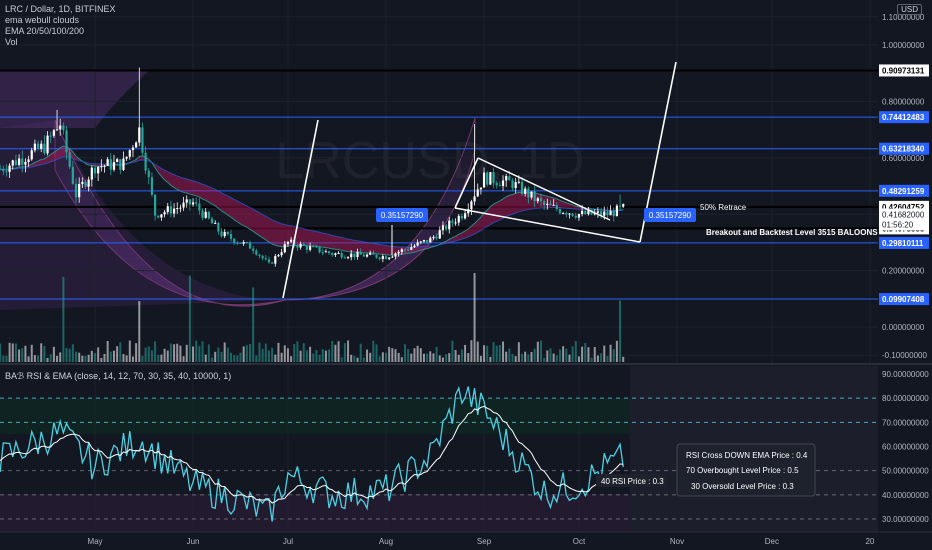 The image size is (932, 550). I want to click on time-label-jun: Jun, so click(193, 541).